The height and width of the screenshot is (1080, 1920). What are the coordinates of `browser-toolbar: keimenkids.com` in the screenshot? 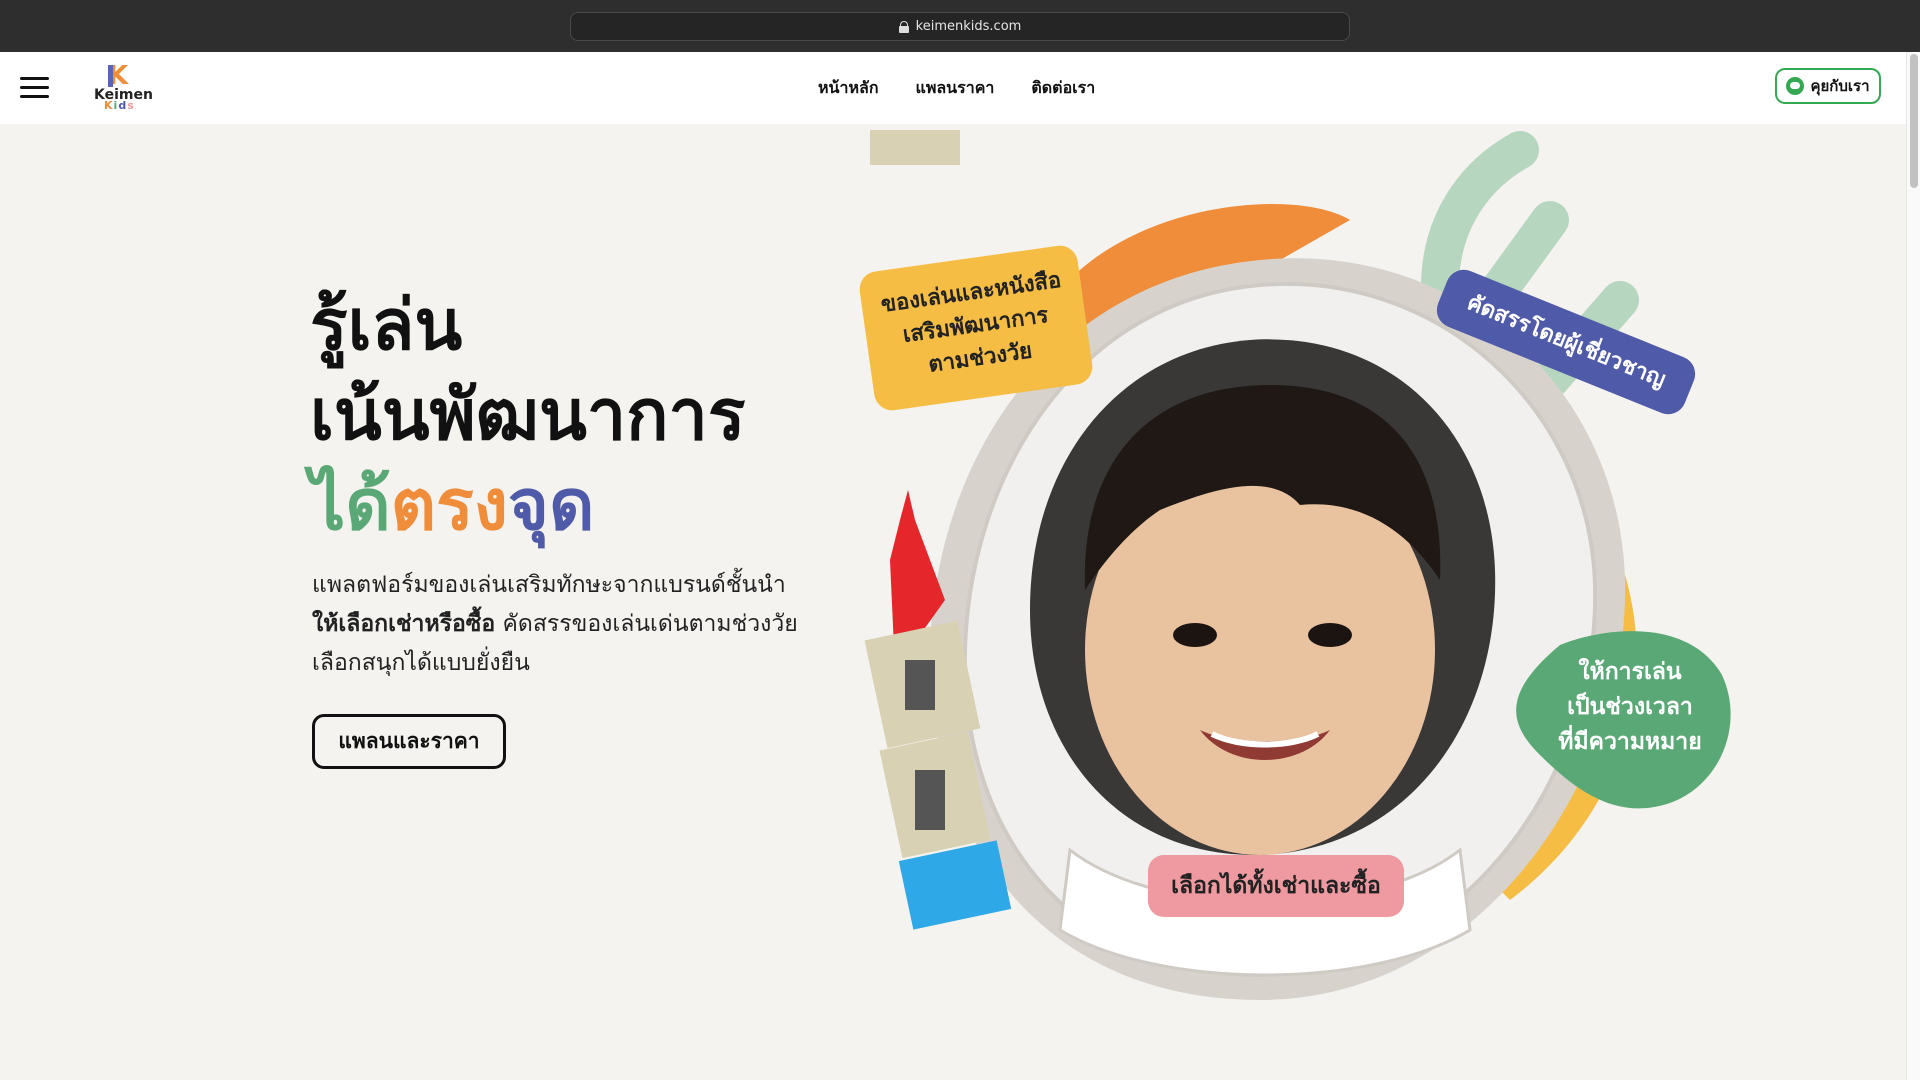 It's located at (960, 26).